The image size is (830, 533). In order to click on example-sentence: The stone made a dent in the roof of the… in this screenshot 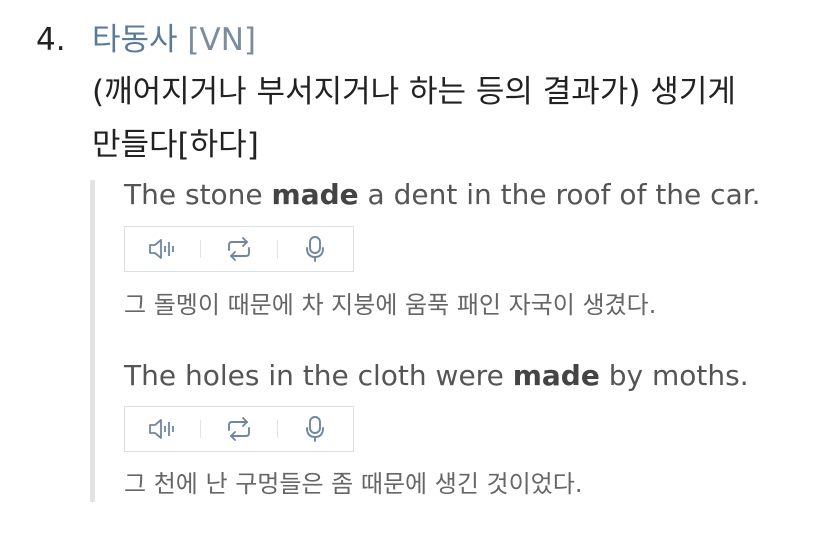, I will do `click(442, 195)`.